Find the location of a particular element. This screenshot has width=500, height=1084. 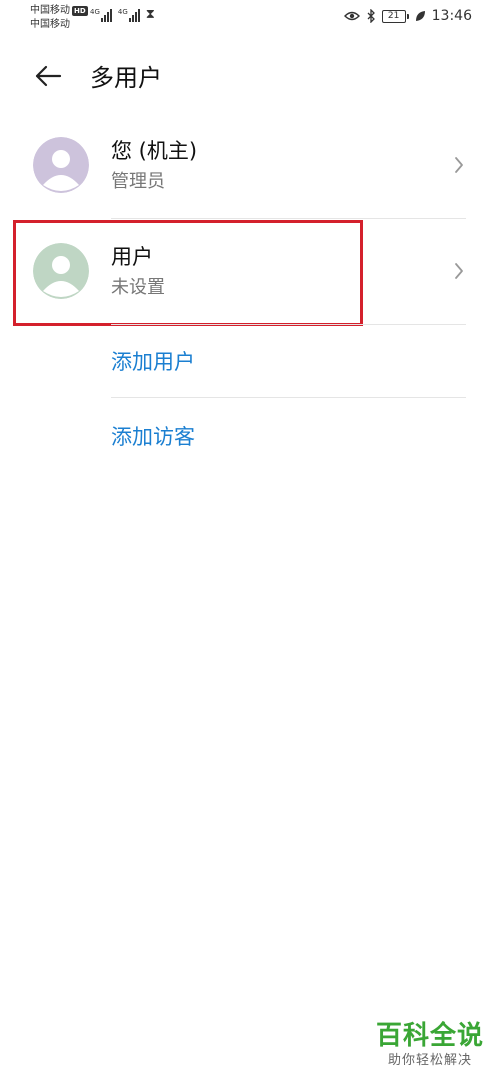

battery-level: 21 is located at coordinates (393, 16).